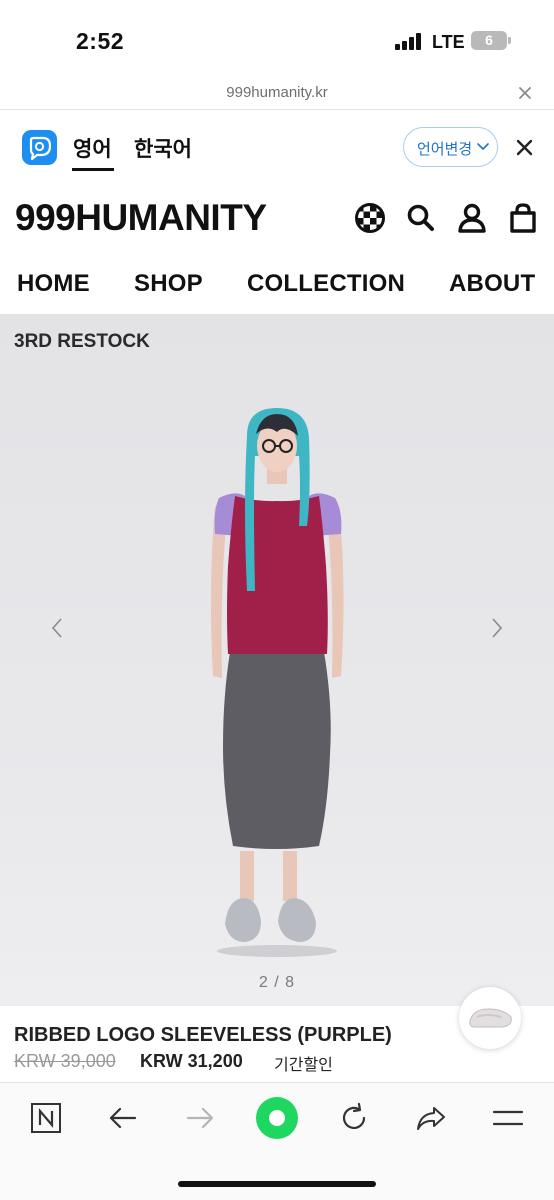 The height and width of the screenshot is (1200, 554). Describe the element at coordinates (448, 42) in the screenshot. I see `network-type: LTE` at that location.